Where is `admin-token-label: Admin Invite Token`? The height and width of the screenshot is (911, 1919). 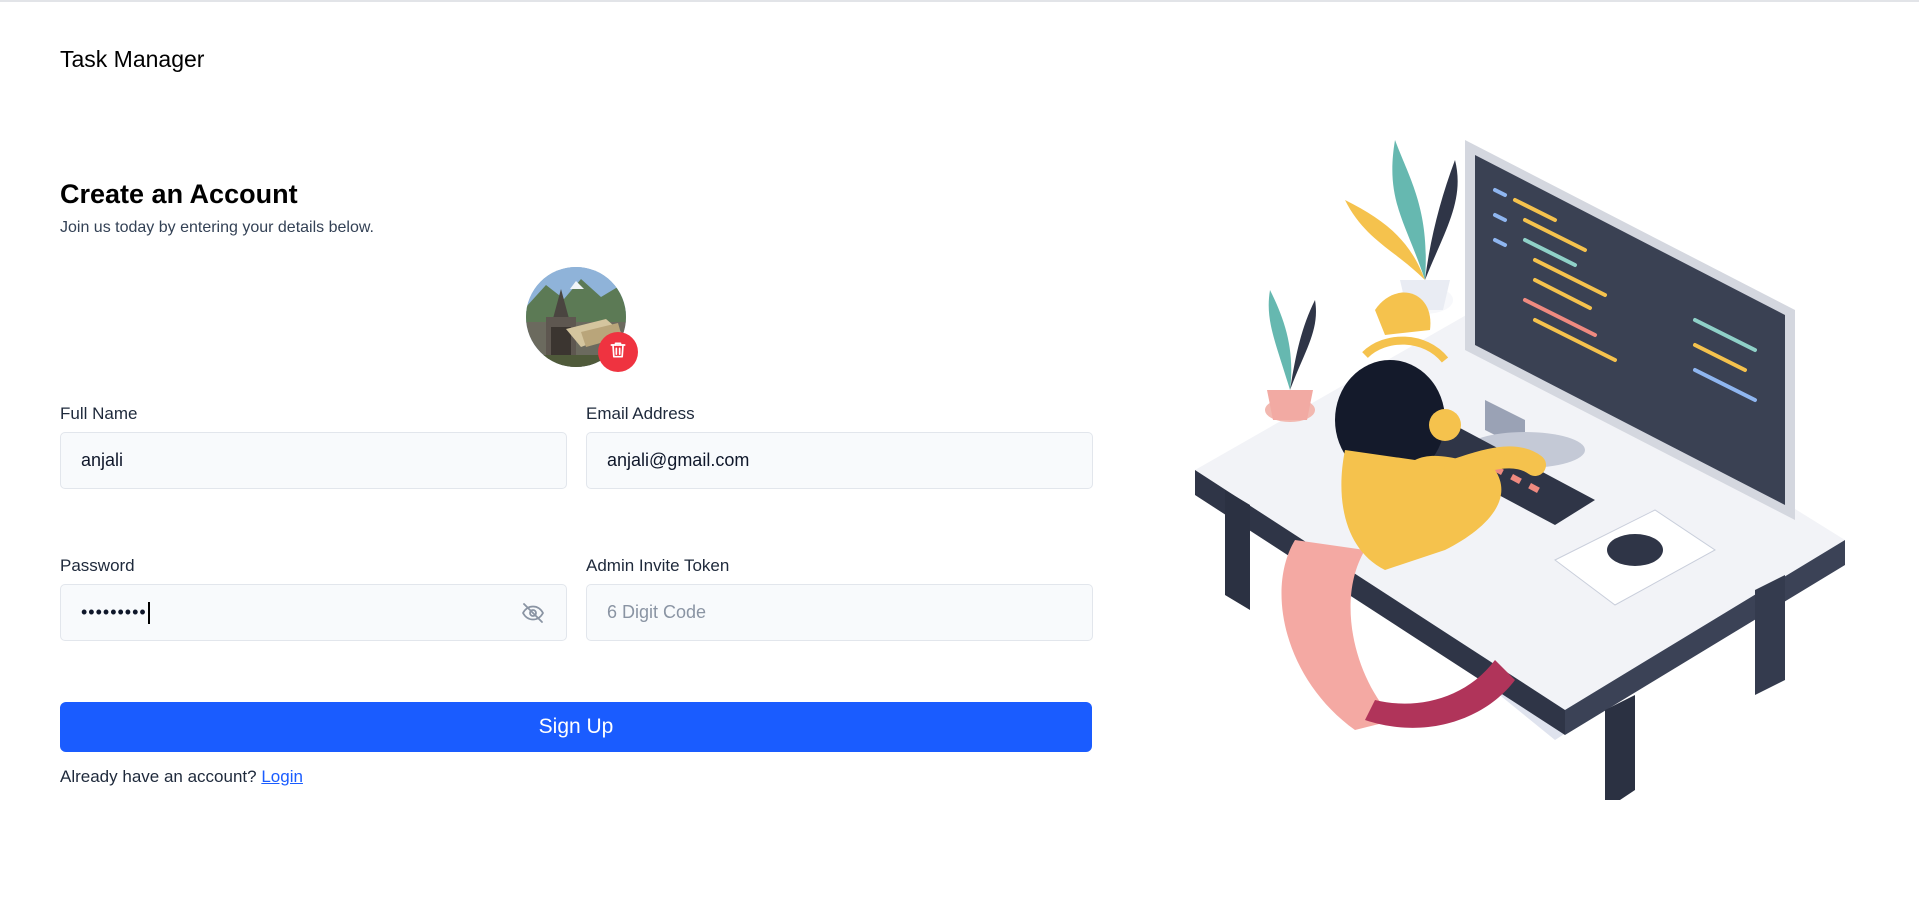
admin-token-label: Admin Invite Token is located at coordinates (658, 565).